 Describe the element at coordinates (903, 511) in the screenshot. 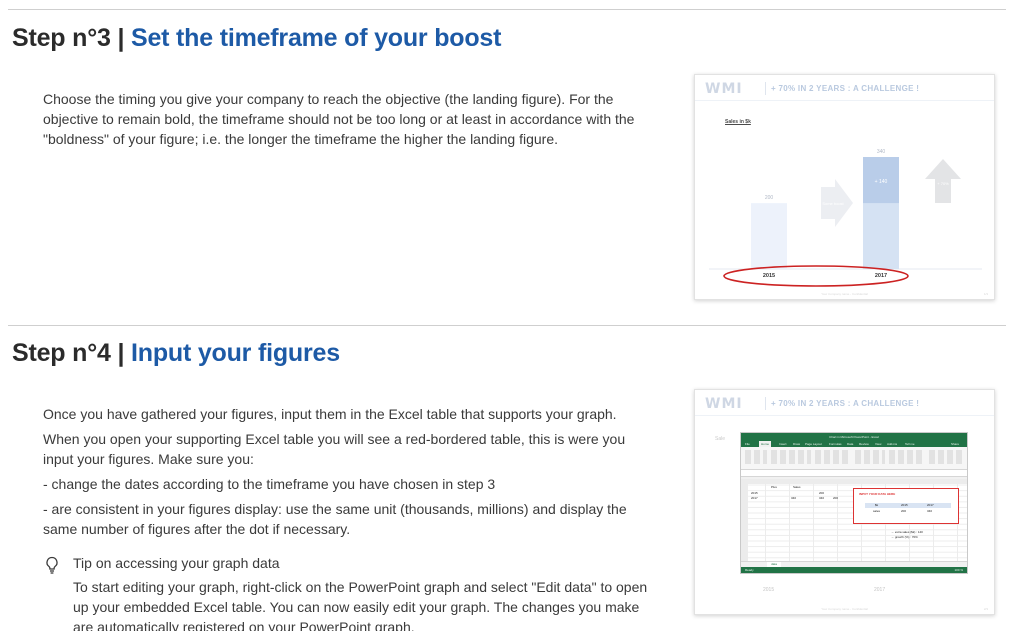

I see `input-row-value-1: 200` at that location.